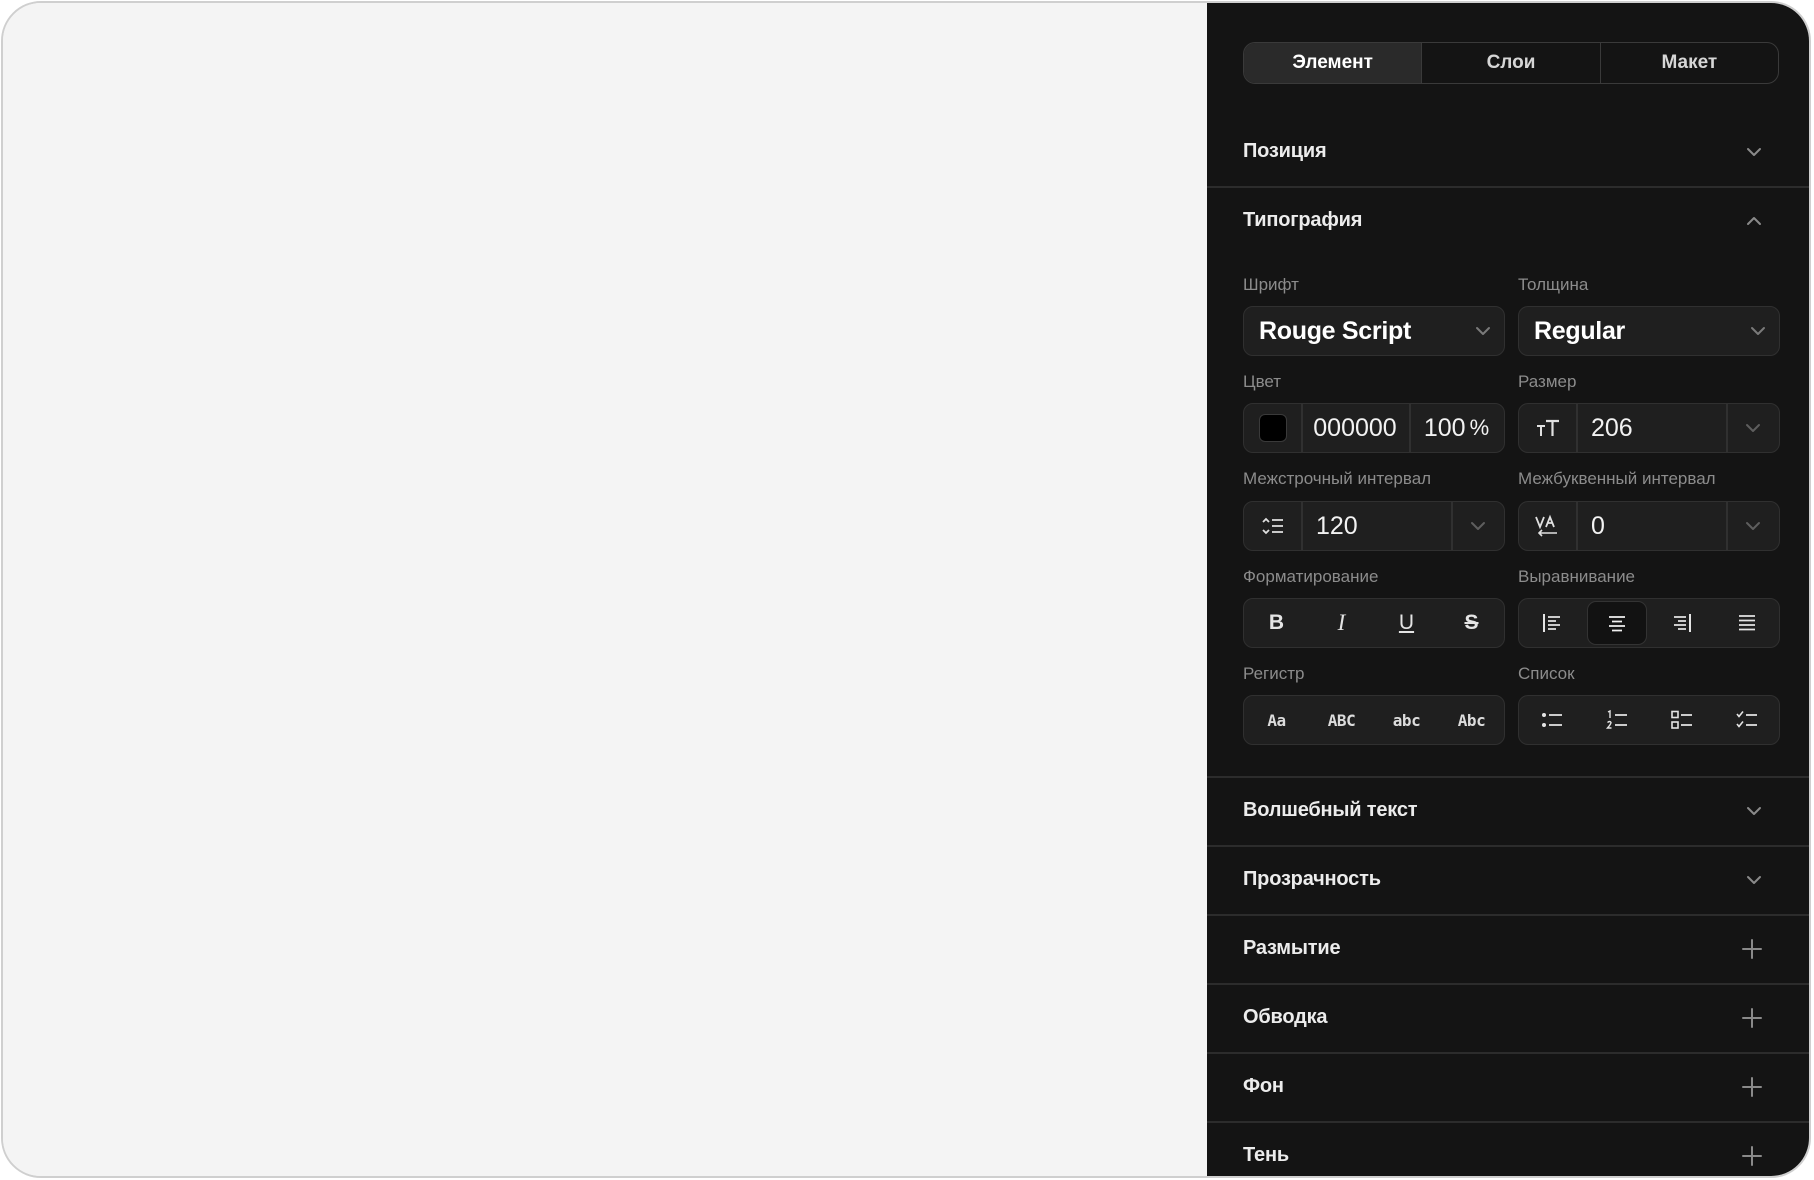 This screenshot has height=1180, width=1814. I want to click on italic-button: I, so click(1342, 623).